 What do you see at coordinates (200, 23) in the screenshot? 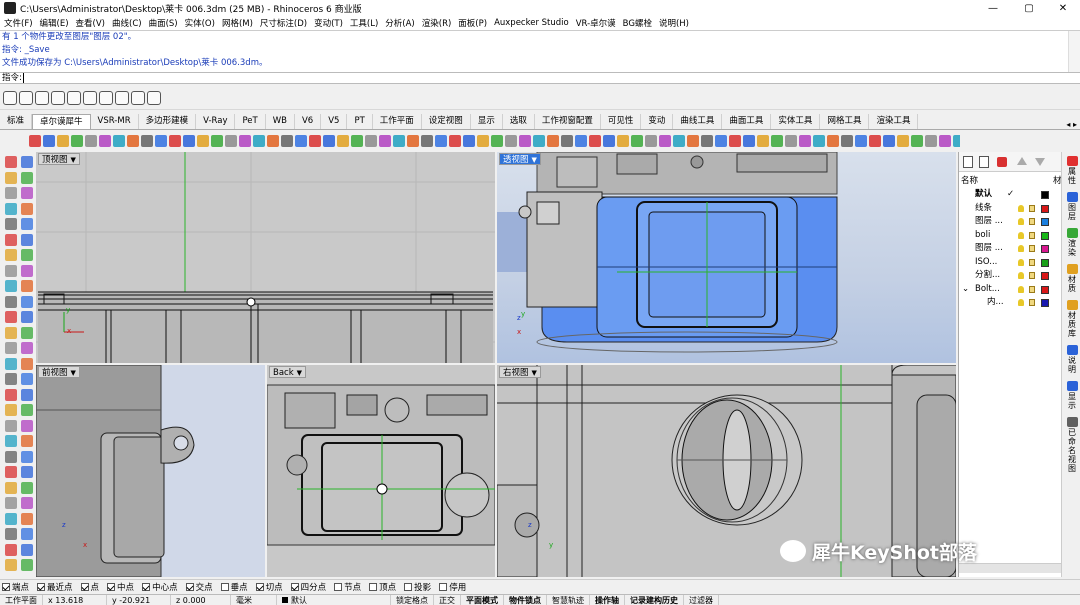
I see `menu-item: 实体(O)` at bounding box center [200, 23].